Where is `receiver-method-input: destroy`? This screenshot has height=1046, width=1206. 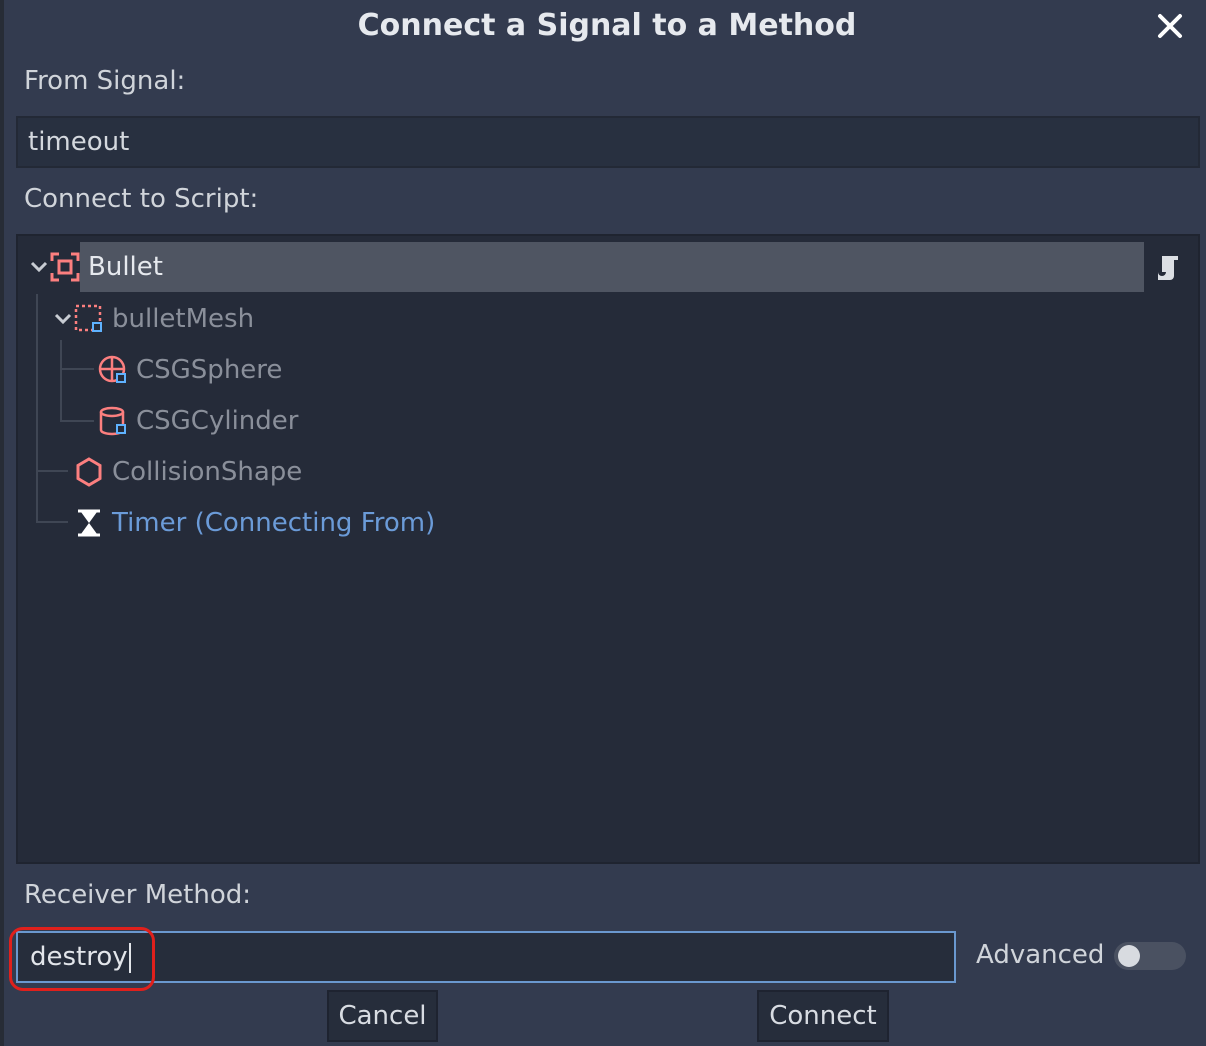 receiver-method-input: destroy is located at coordinates (486, 957).